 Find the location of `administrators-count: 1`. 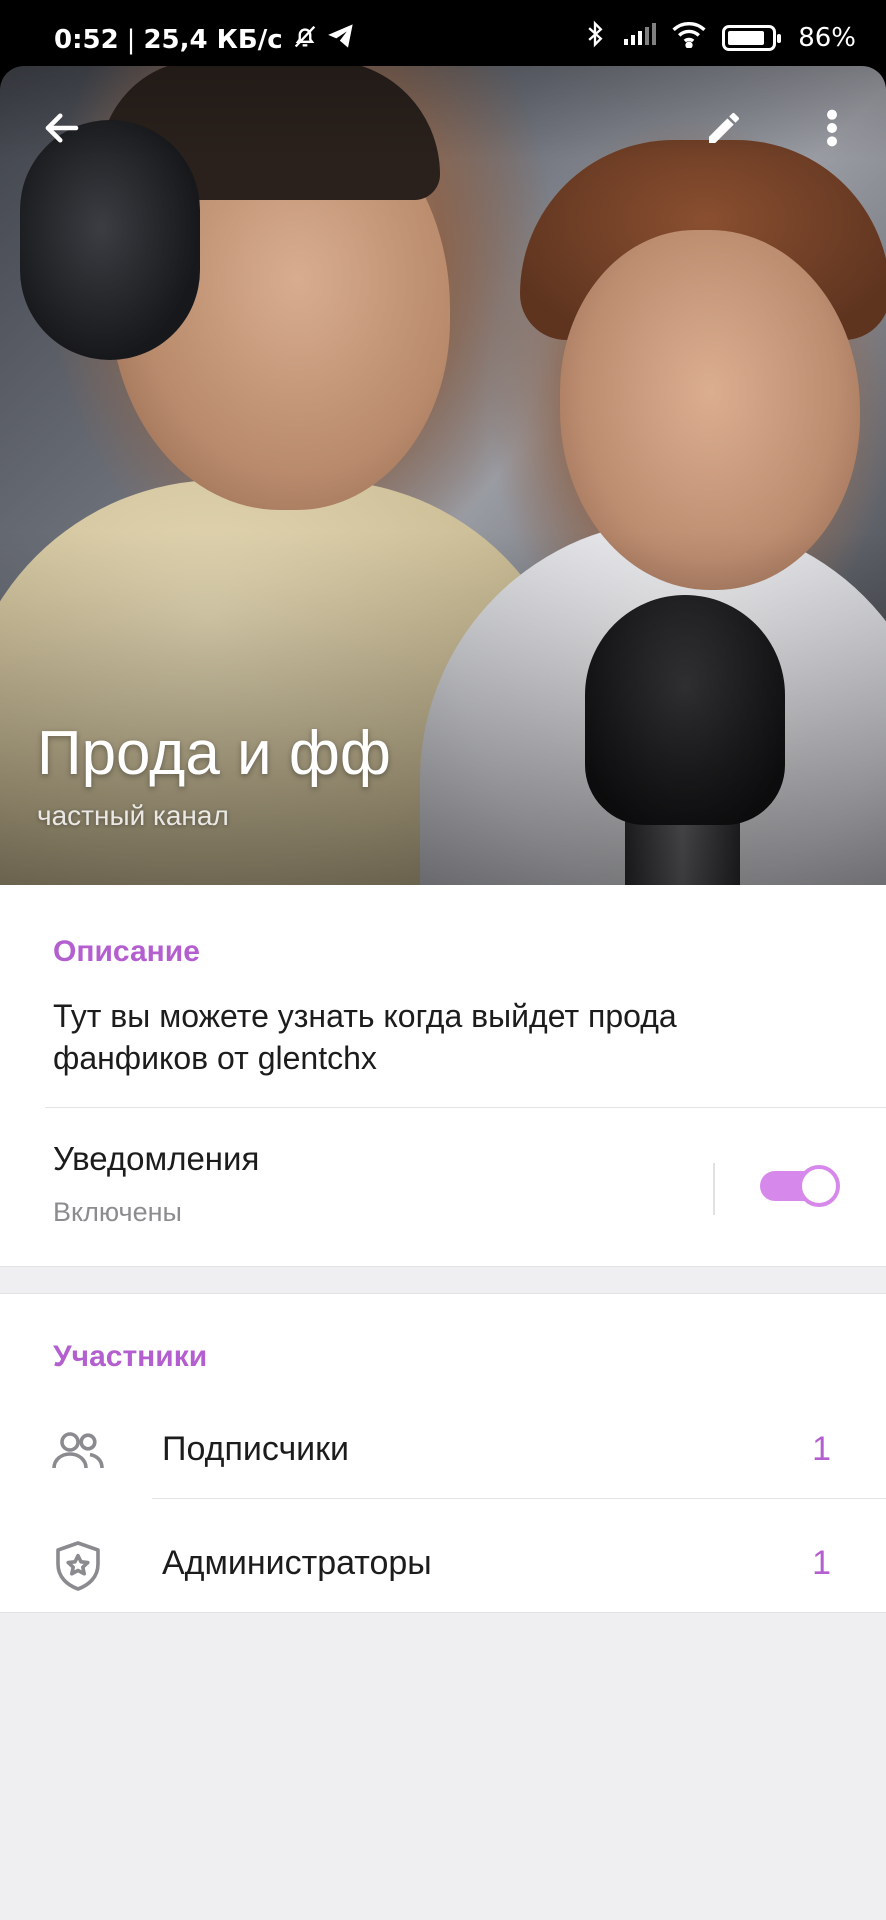

administrators-count: 1 is located at coordinates (821, 1563).